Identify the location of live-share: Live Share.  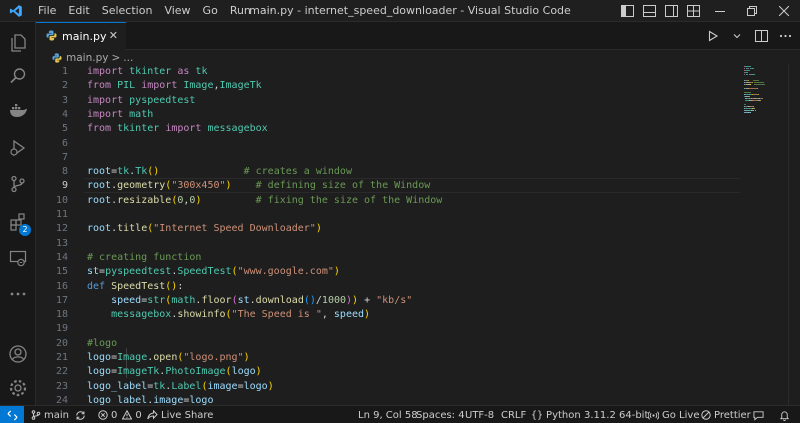
(180, 414).